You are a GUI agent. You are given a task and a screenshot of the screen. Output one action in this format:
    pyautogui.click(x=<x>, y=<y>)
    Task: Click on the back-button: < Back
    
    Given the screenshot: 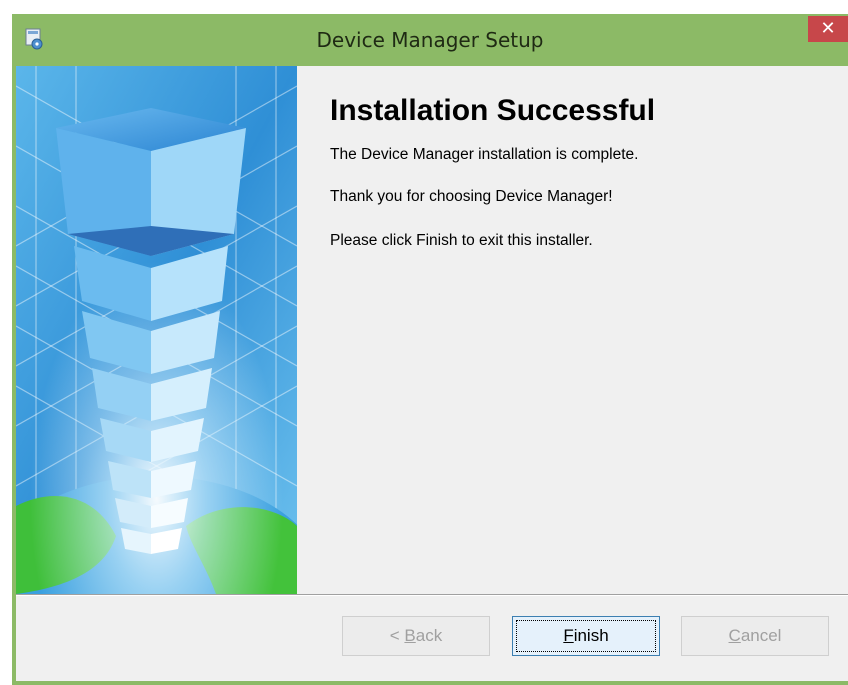 What is the action you would take?
    pyautogui.click(x=416, y=636)
    